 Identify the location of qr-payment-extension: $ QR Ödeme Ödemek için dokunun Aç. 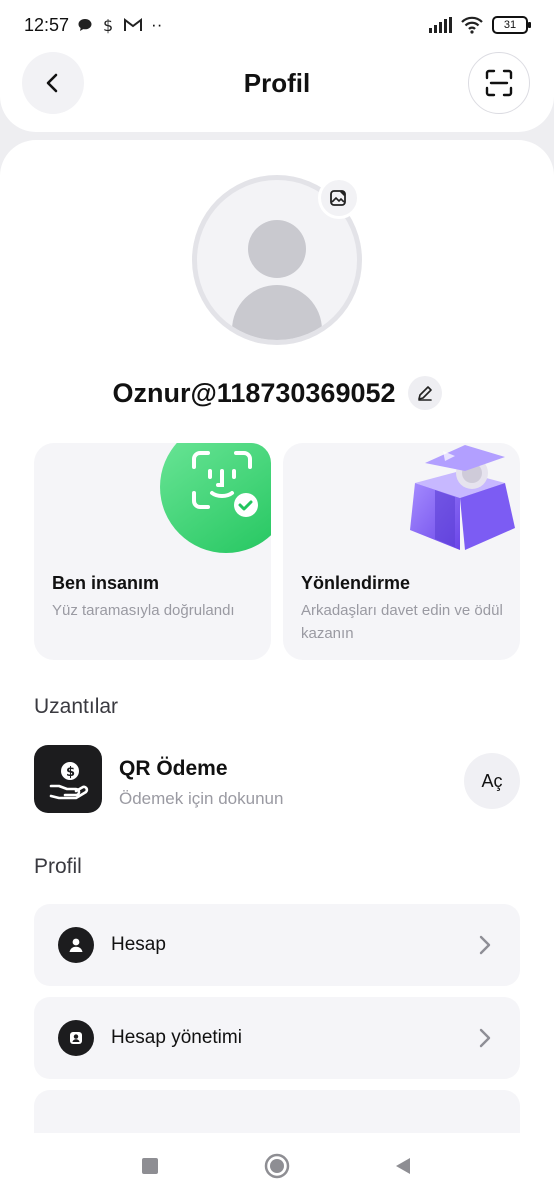
(277, 779).